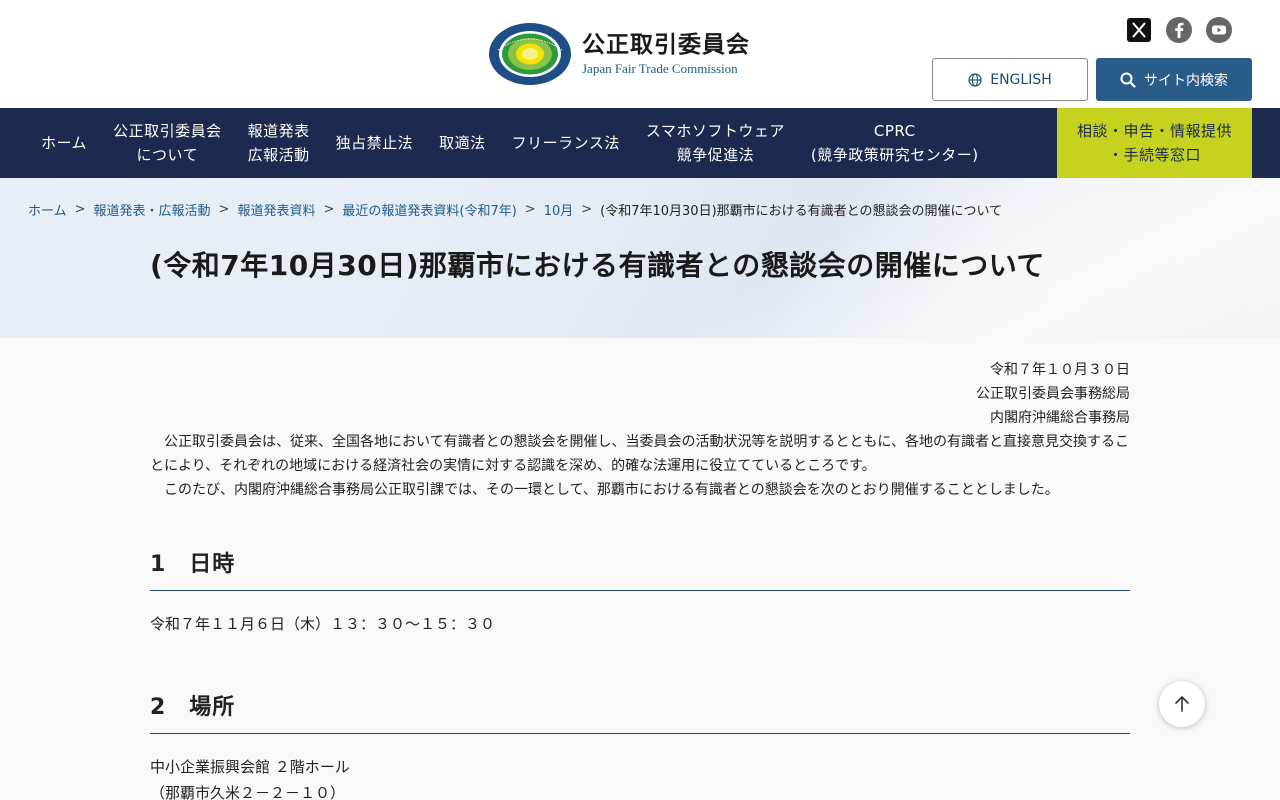 This screenshot has height=800, width=1280. What do you see at coordinates (895, 143) in the screenshot?
I see `nav-item-cprc: CPRC (競争政策研究センター)` at bounding box center [895, 143].